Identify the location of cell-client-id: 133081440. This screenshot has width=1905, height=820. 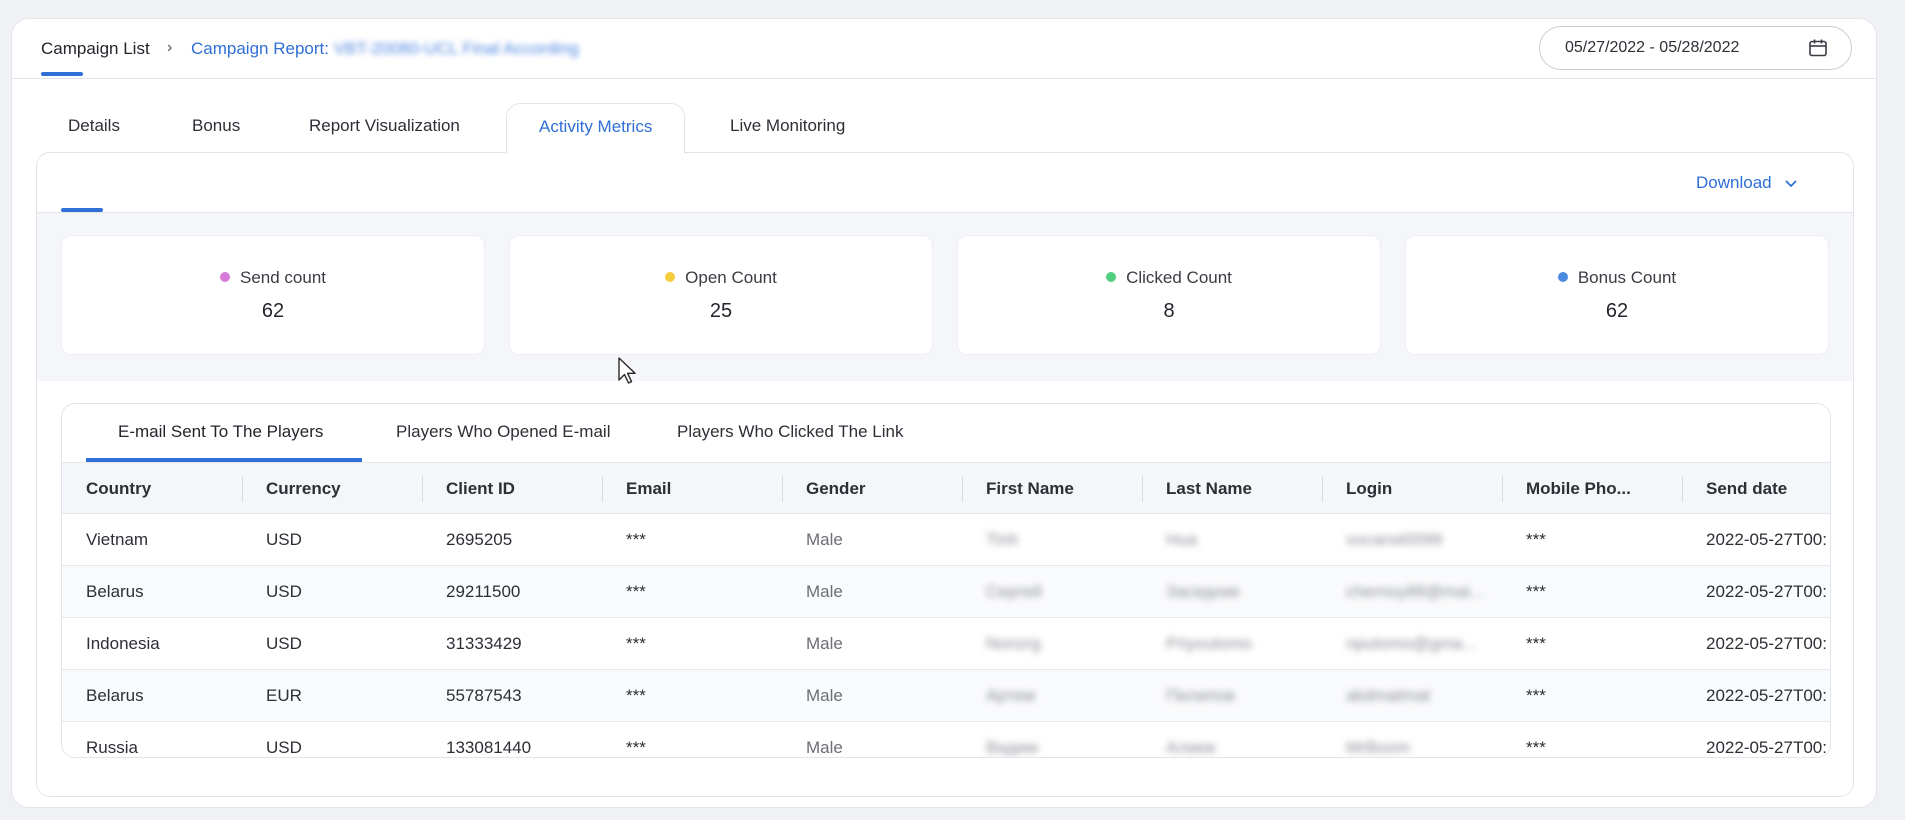
(489, 747).